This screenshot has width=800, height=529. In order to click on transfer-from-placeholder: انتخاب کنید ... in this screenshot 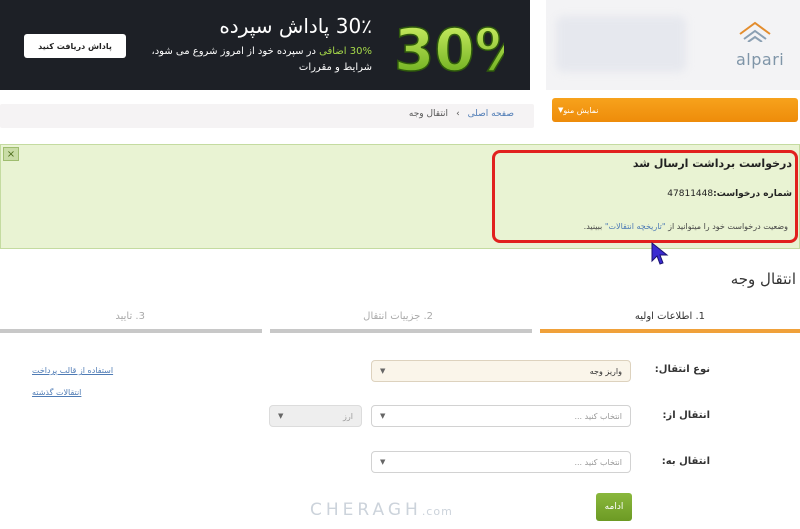, I will do `click(598, 416)`.